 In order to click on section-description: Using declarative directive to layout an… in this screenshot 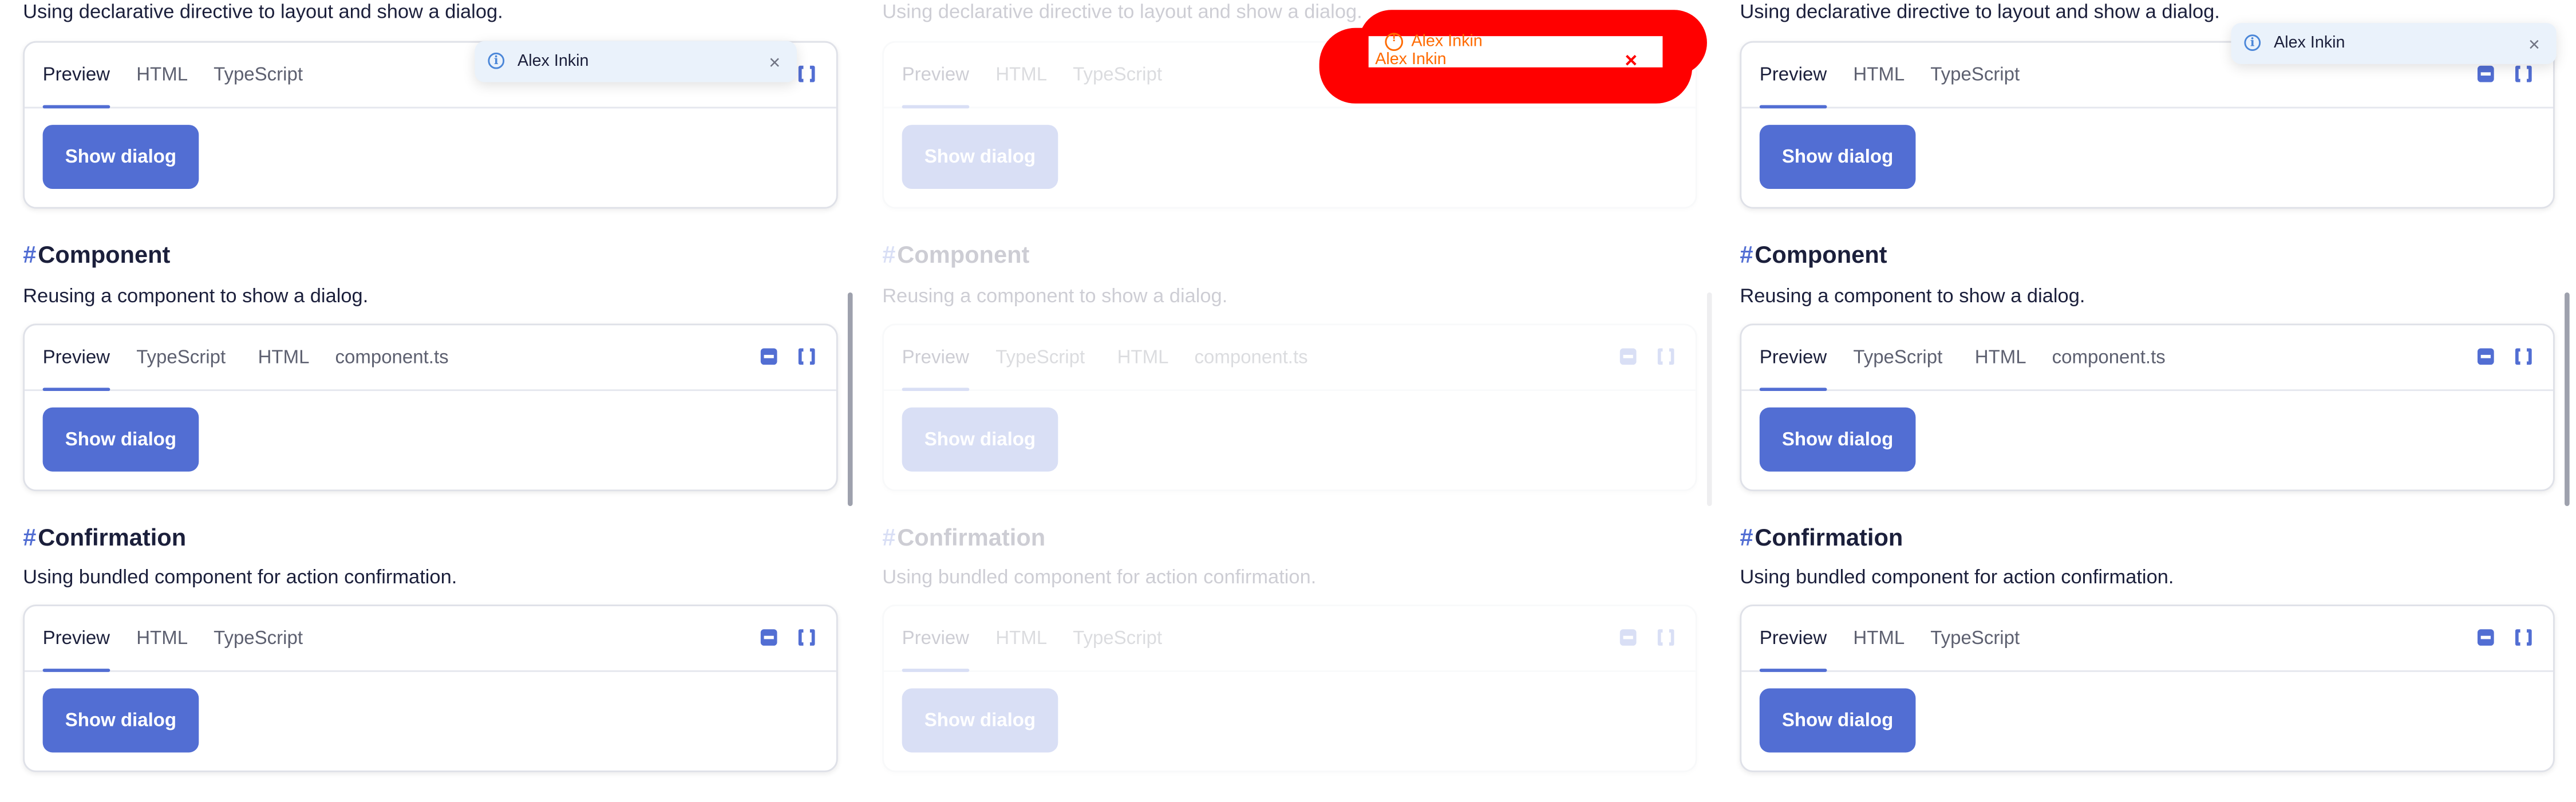, I will do `click(1122, 12)`.